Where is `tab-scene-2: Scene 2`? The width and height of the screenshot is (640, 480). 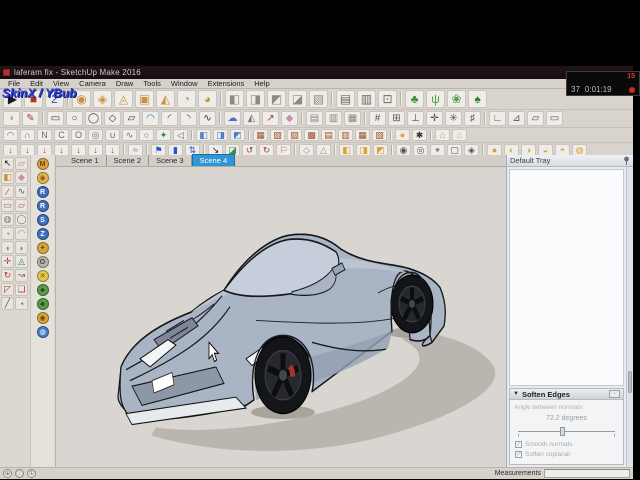 tab-scene-2: Scene 2 is located at coordinates (128, 160).